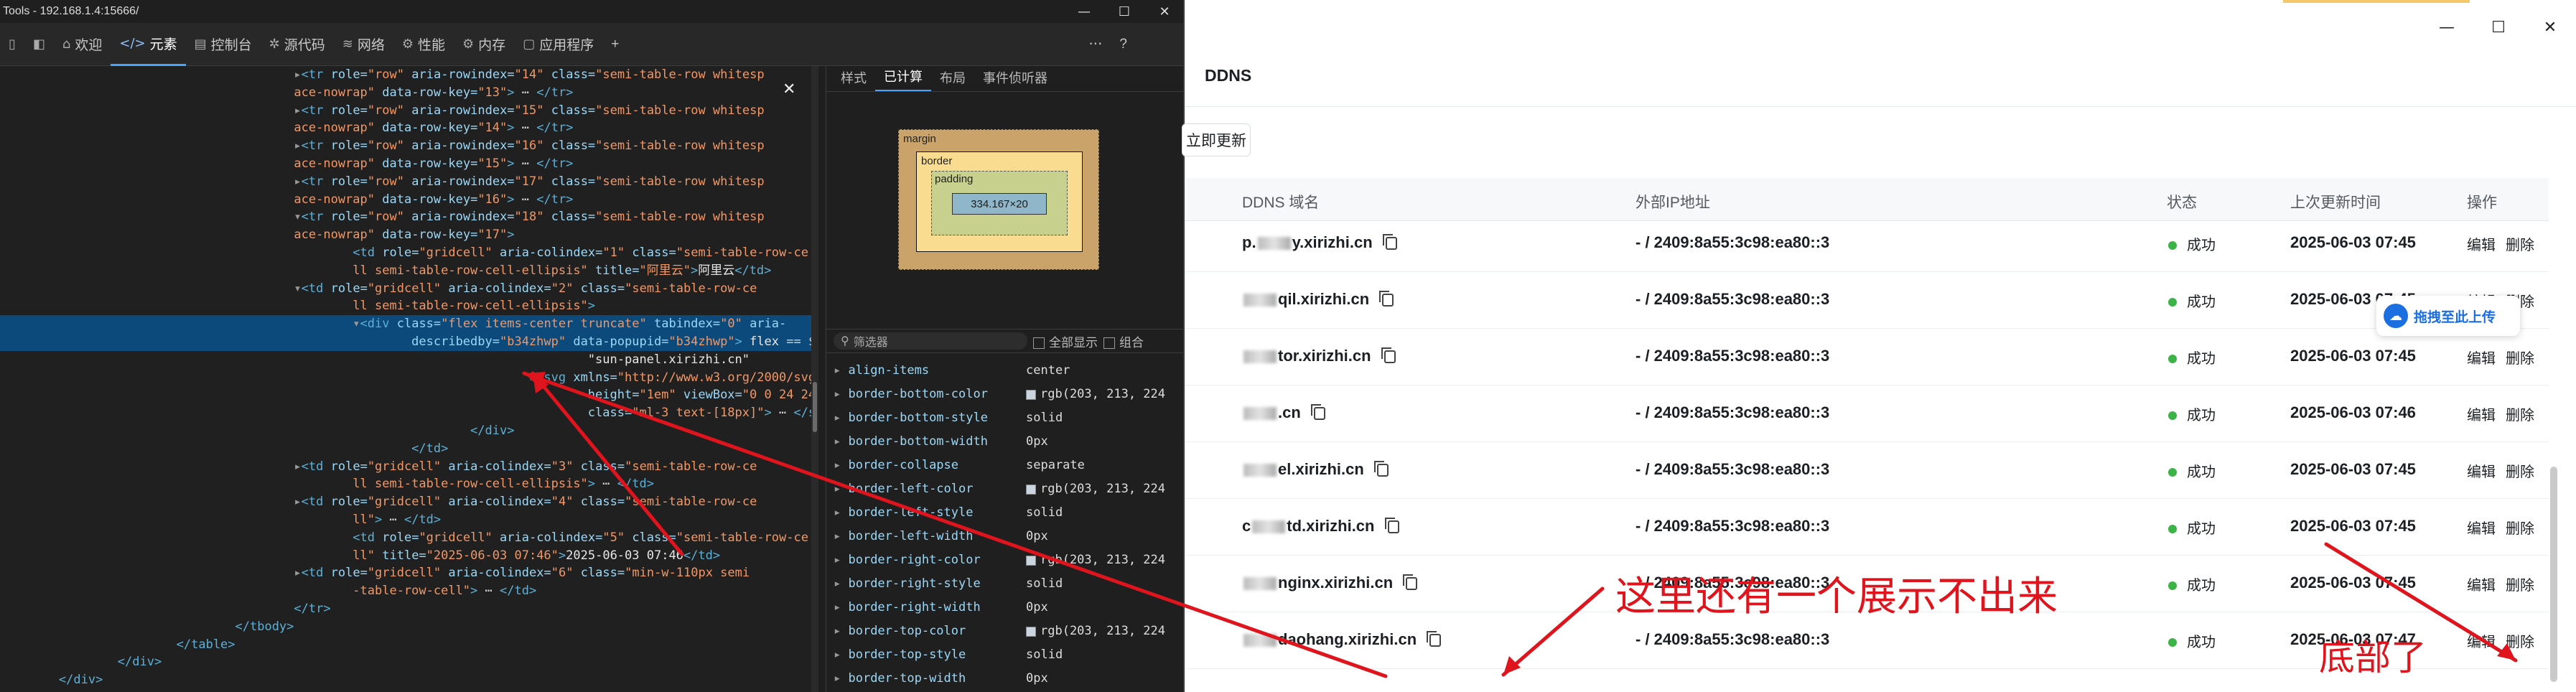 Image resolution: width=2576 pixels, height=692 pixels. I want to click on tab-layout: 布局, so click(952, 79).